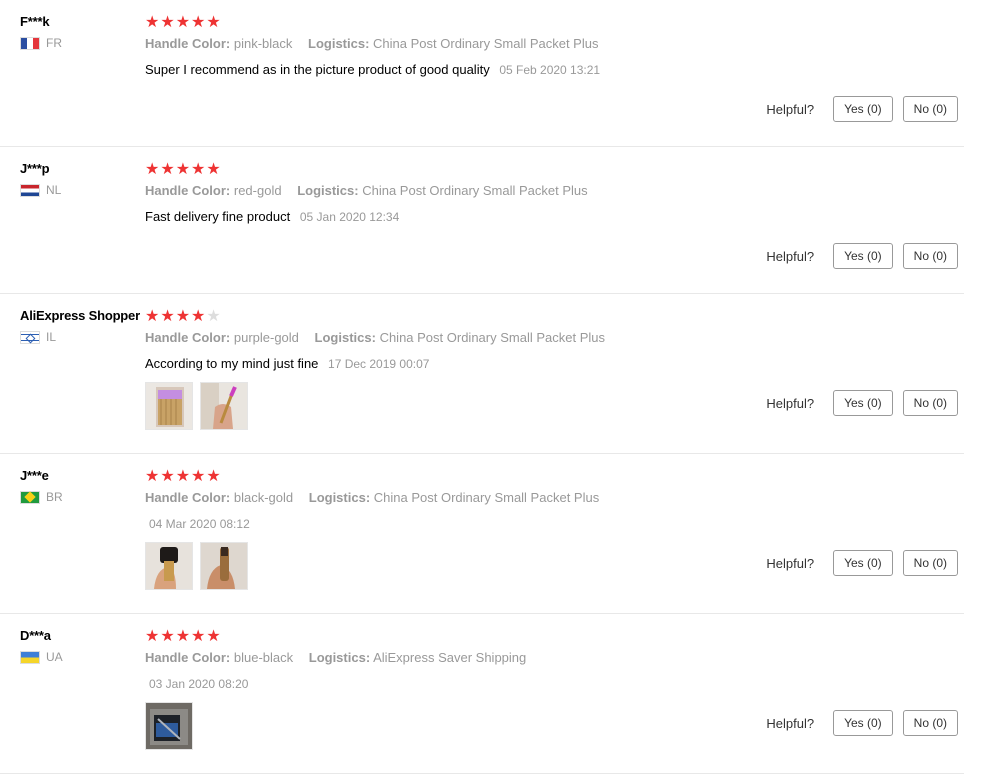  I want to click on brush-pouch-photo, so click(169, 726).